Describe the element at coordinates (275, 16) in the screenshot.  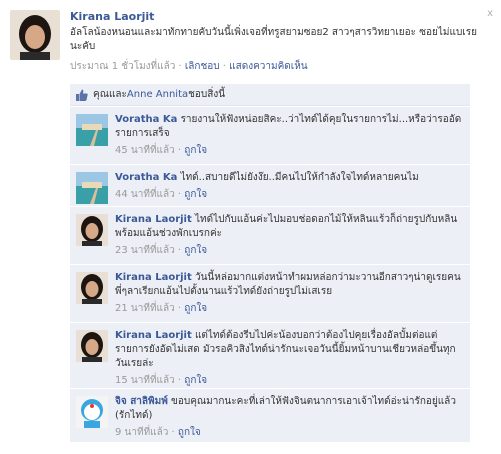
I see `post-author-link: Kirana Laorjit` at that location.